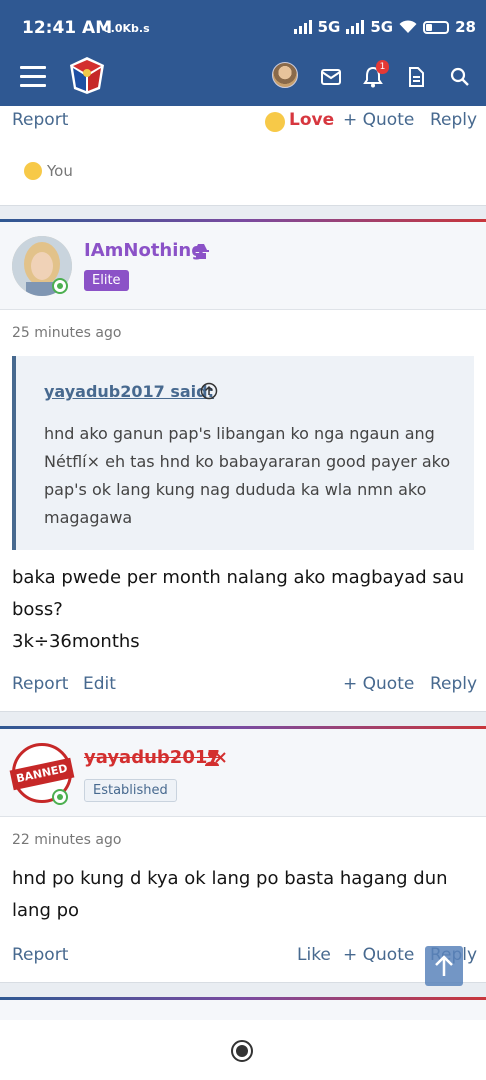 The height and width of the screenshot is (1080, 486). What do you see at coordinates (144, 250) in the screenshot?
I see `post-username: IAmNothing` at bounding box center [144, 250].